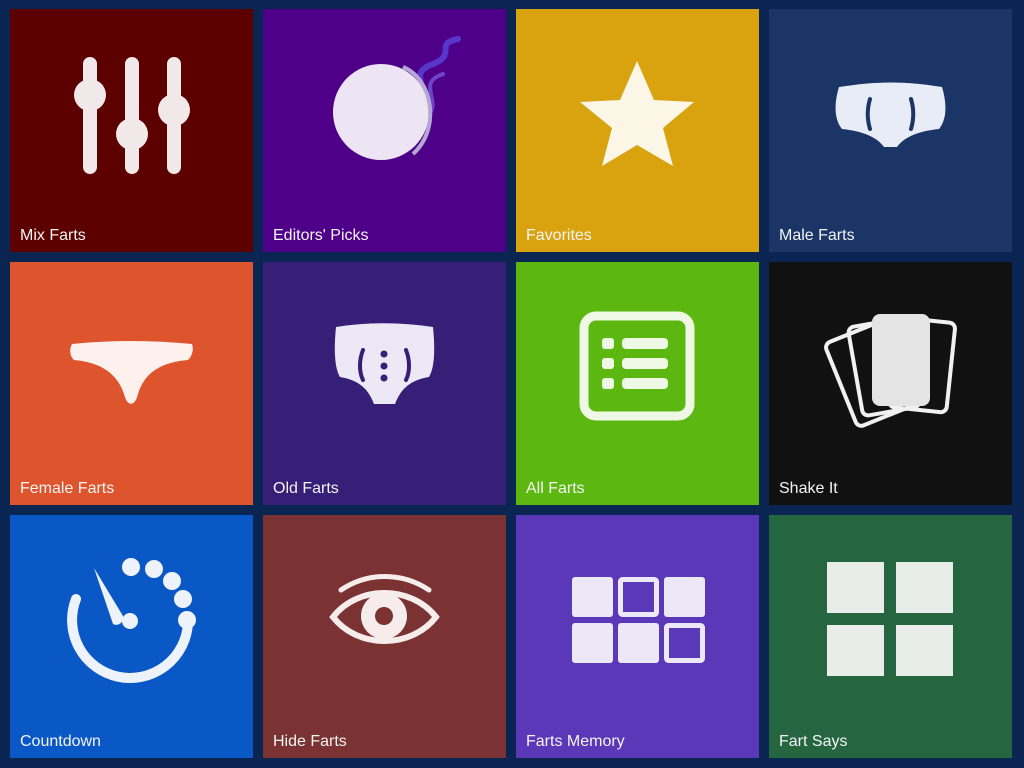  I want to click on timer-icon, so click(131, 636).